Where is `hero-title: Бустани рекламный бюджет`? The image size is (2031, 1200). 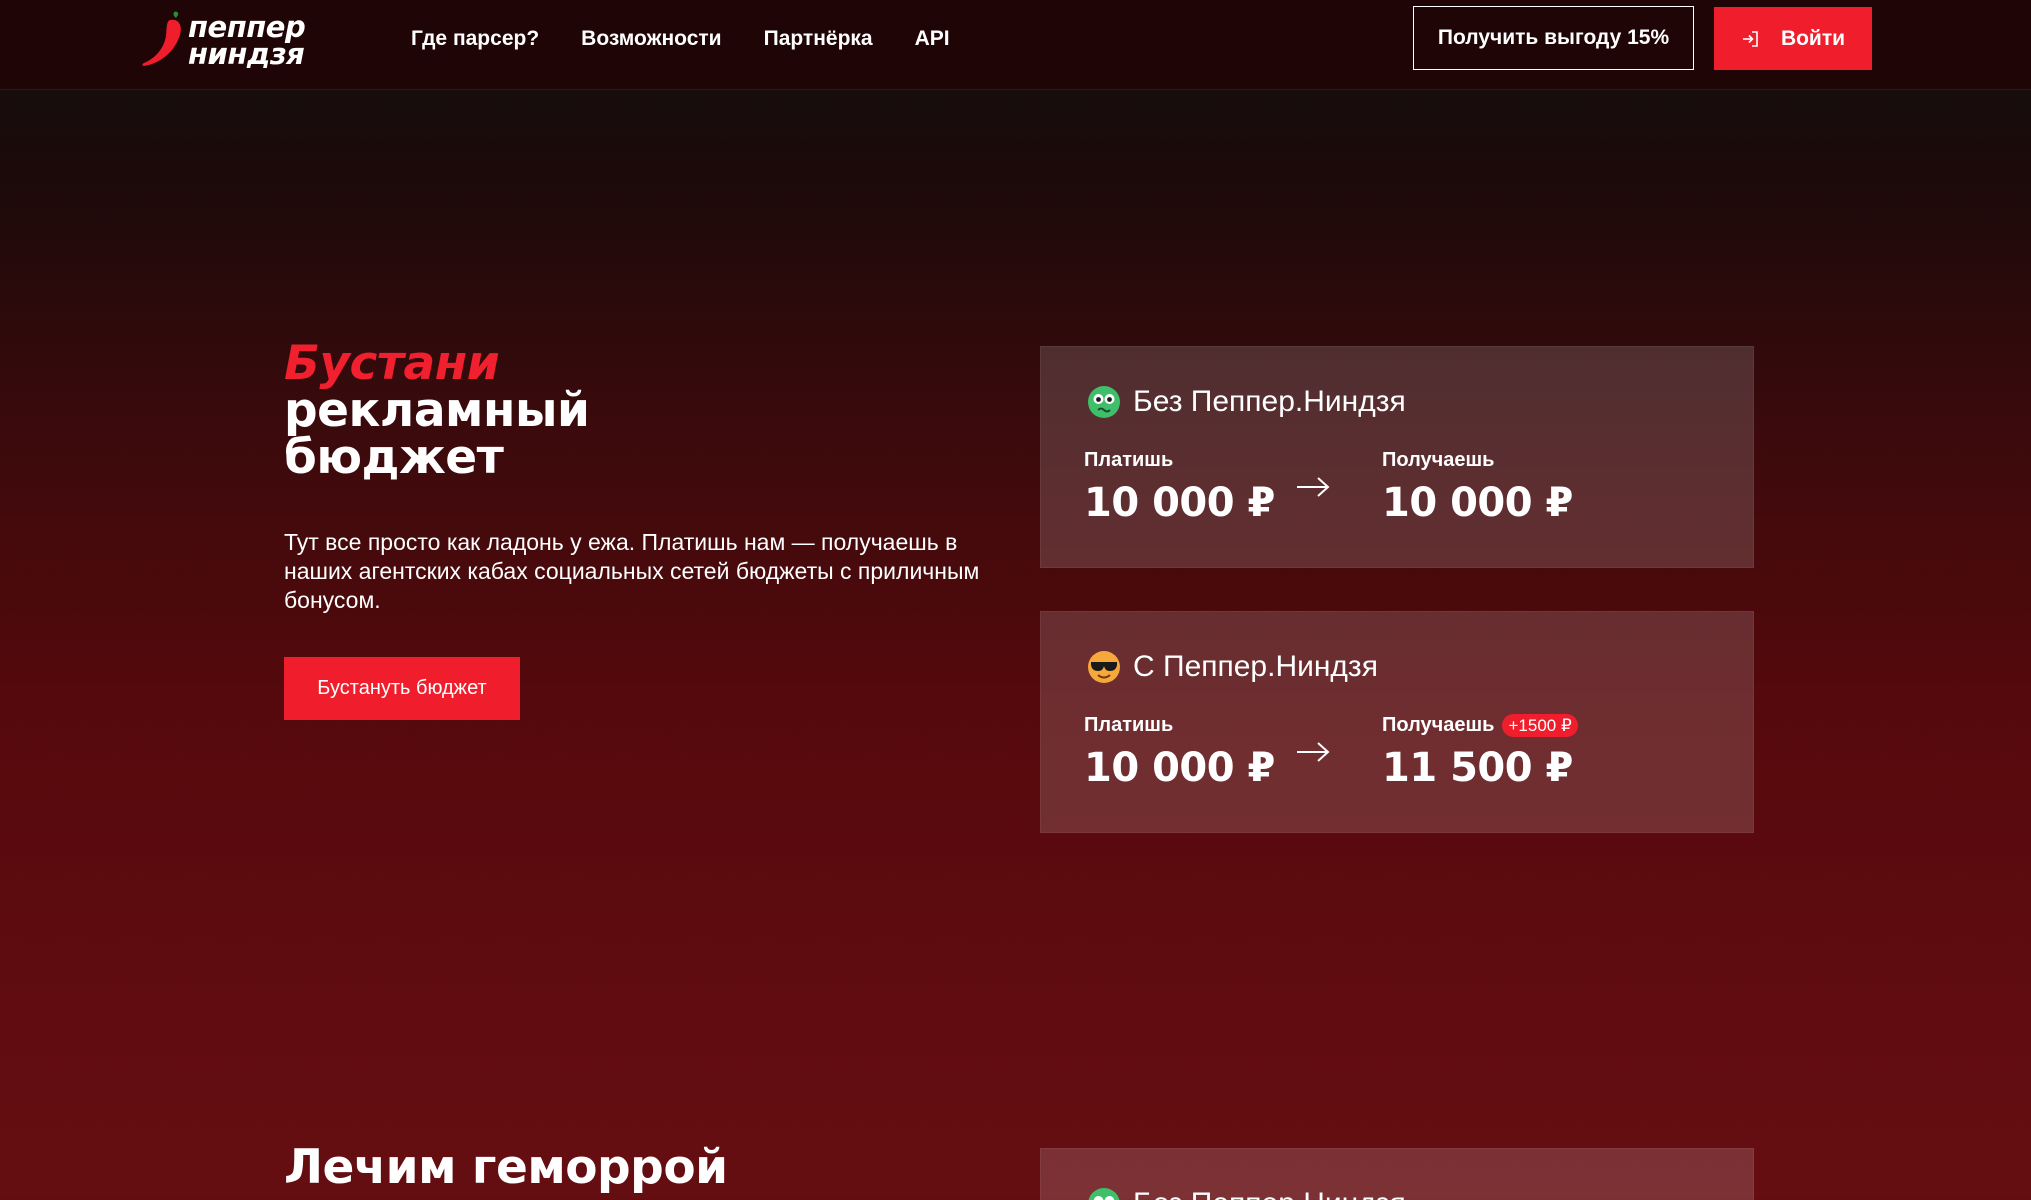
hero-title: Бустани рекламный бюджет is located at coordinates (437, 410).